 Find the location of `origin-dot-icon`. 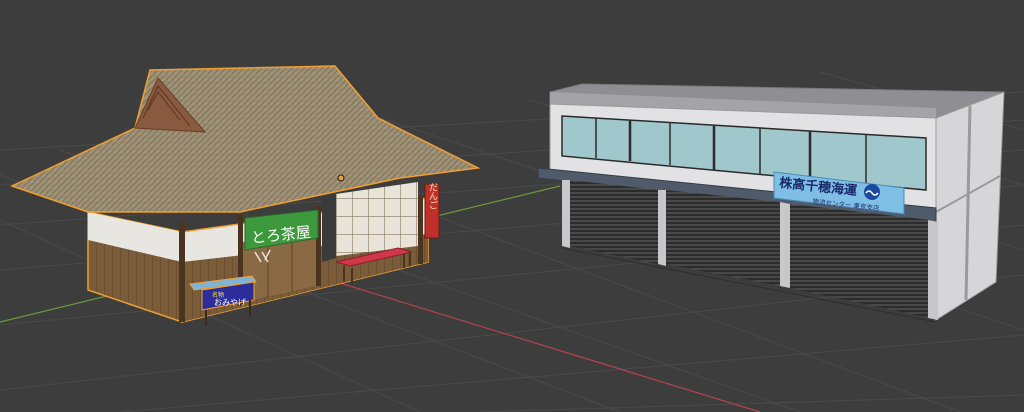

origin-dot-icon is located at coordinates (341, 178).